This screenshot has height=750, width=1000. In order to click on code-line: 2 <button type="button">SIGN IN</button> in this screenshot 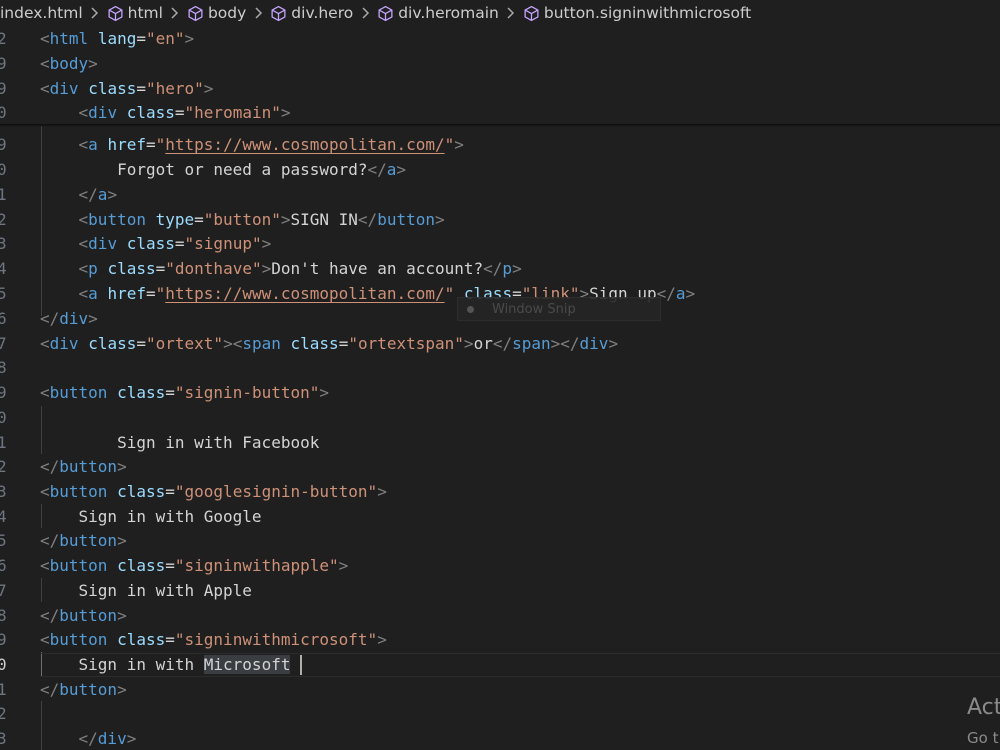, I will do `click(500, 220)`.